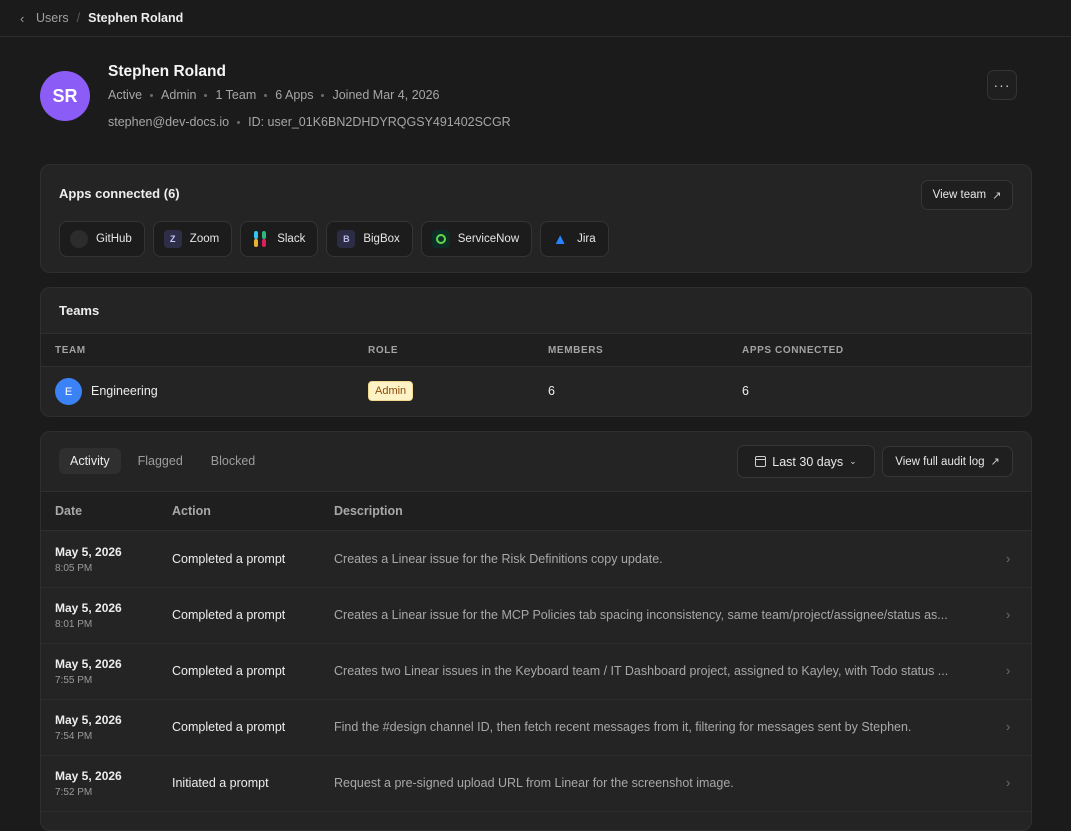 The width and height of the screenshot is (1071, 831). I want to click on column-header-date: Date, so click(69, 511).